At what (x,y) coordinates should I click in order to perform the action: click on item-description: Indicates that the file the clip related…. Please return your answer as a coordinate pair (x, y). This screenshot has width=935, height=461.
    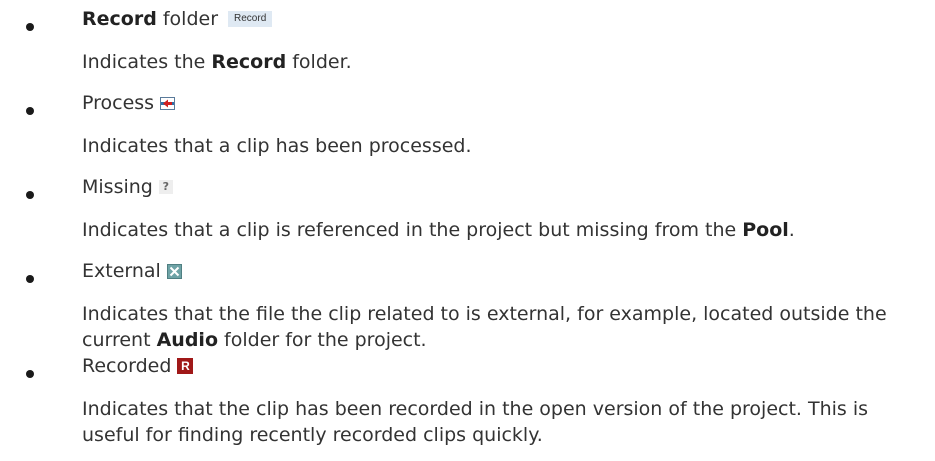
    Looking at the image, I should click on (484, 327).